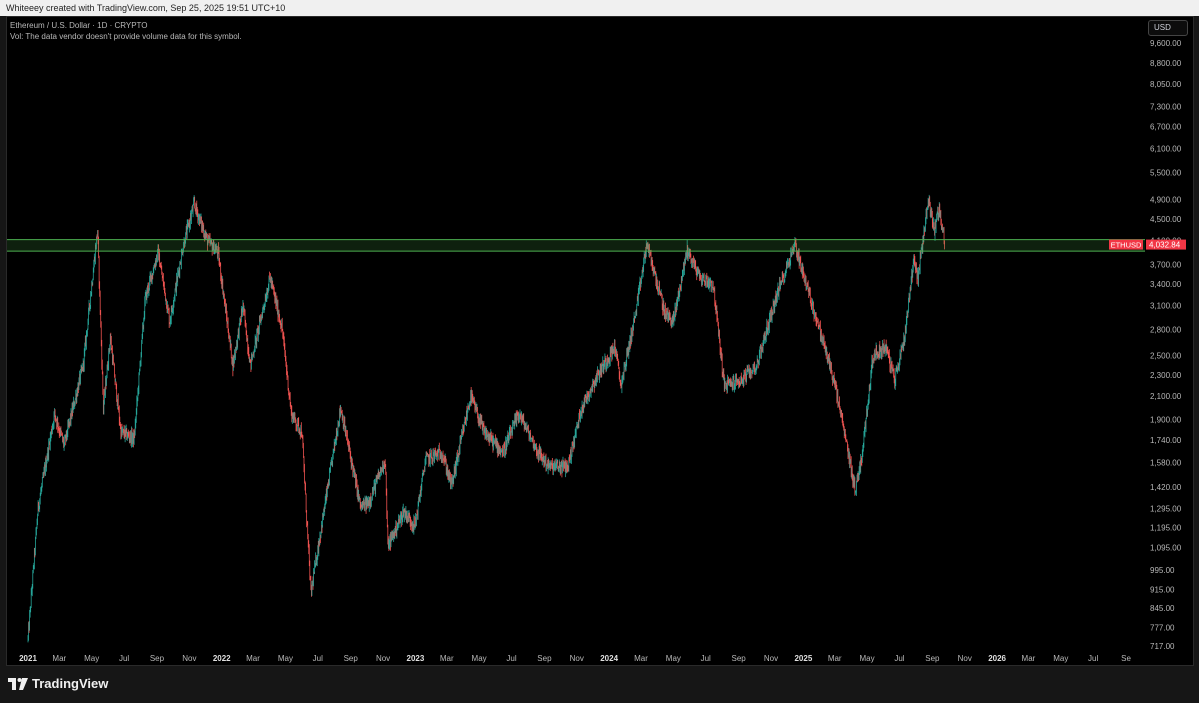  Describe the element at coordinates (1166, 396) in the screenshot. I see `price-tick-label: 2,100.00` at that location.